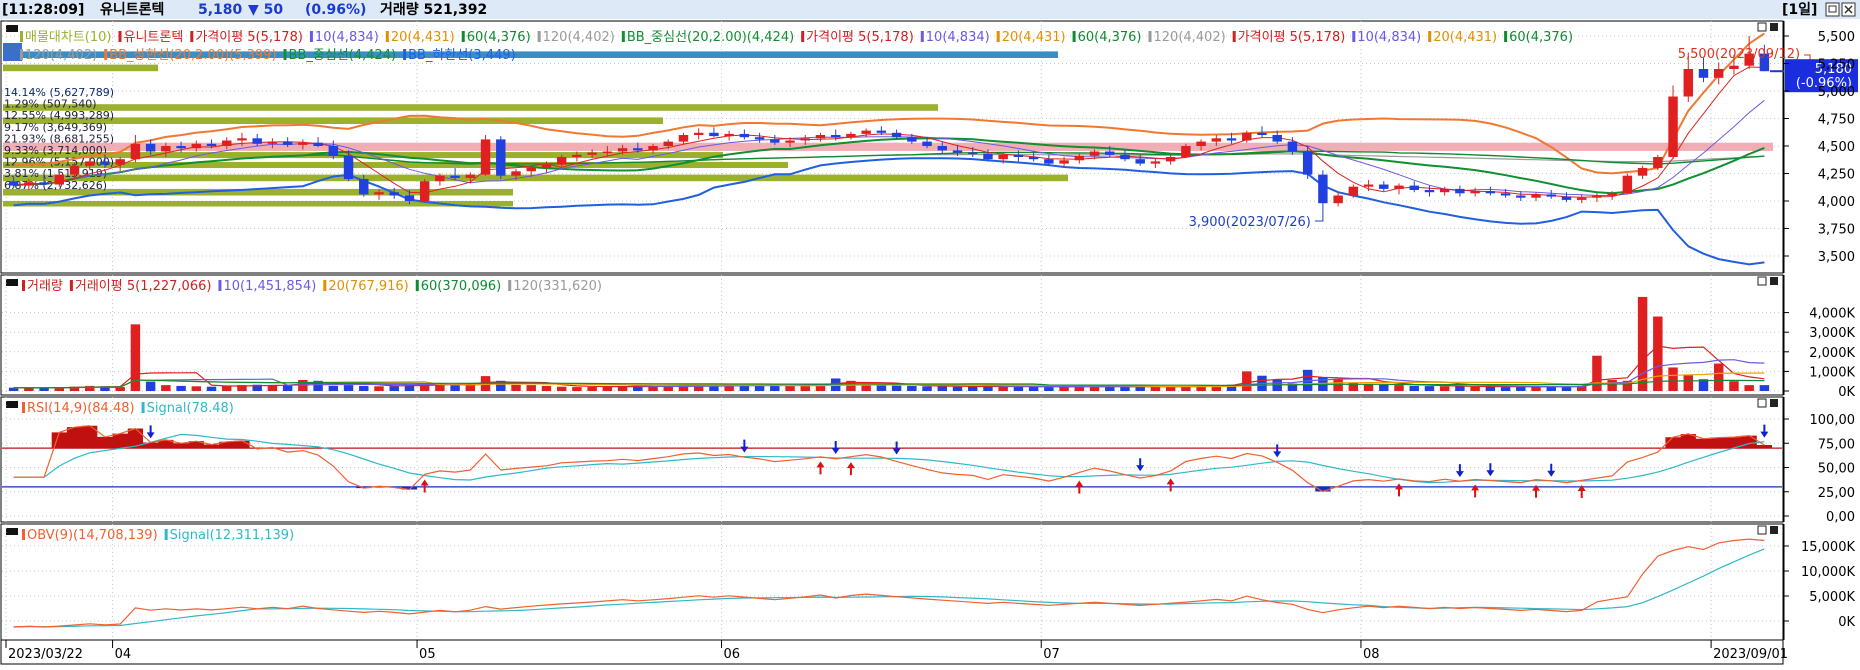 This screenshot has width=1860, height=670. I want to click on price-tick-label: 5,250, so click(1836, 65).